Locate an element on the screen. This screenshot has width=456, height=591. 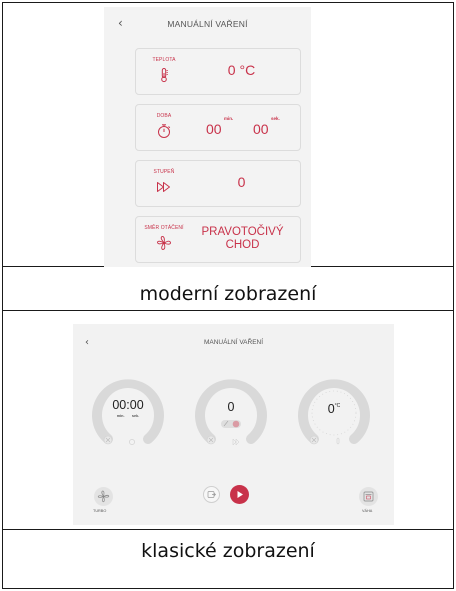
temperature-value: 0 °C is located at coordinates (241, 70).